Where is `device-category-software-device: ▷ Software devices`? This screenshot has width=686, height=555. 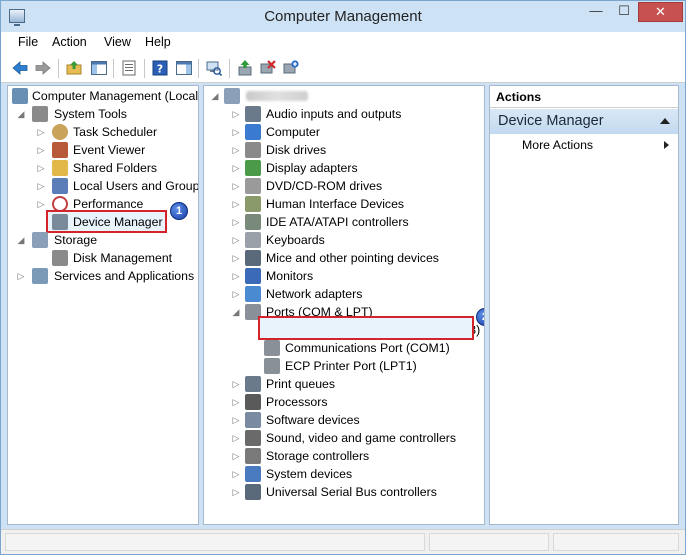 device-category-software-device: ▷ Software devices is located at coordinates (343, 420).